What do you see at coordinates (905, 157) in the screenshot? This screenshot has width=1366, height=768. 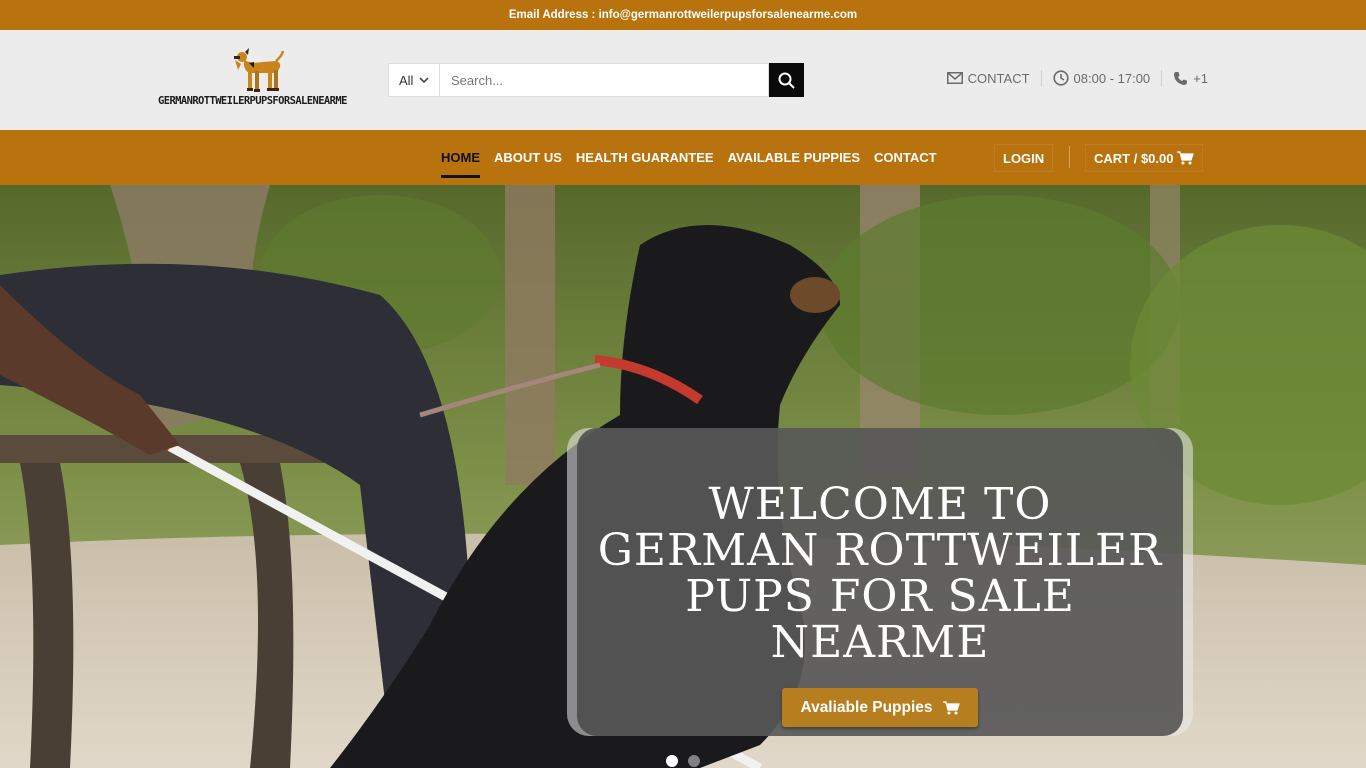 I see `nav-item-contact: CONTACT` at bounding box center [905, 157].